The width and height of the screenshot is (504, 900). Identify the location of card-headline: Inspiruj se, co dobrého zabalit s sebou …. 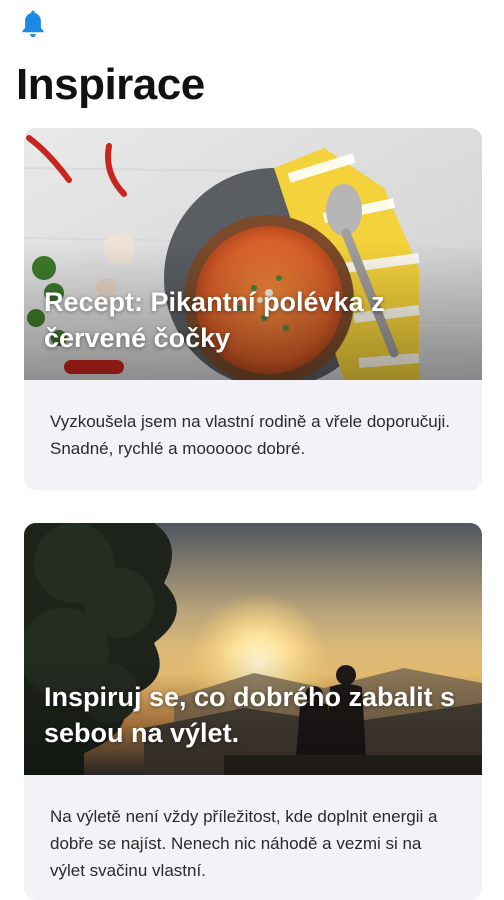
(250, 715).